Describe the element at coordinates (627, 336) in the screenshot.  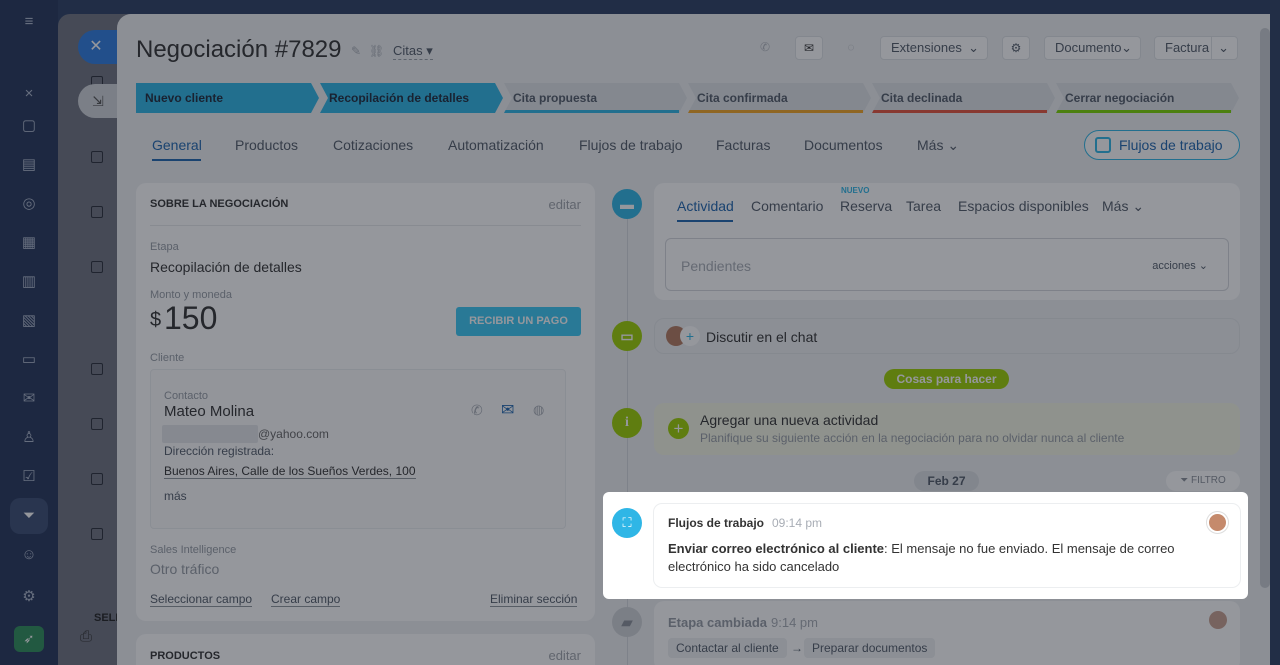
I see `chat-bubble-icon: ▭` at that location.